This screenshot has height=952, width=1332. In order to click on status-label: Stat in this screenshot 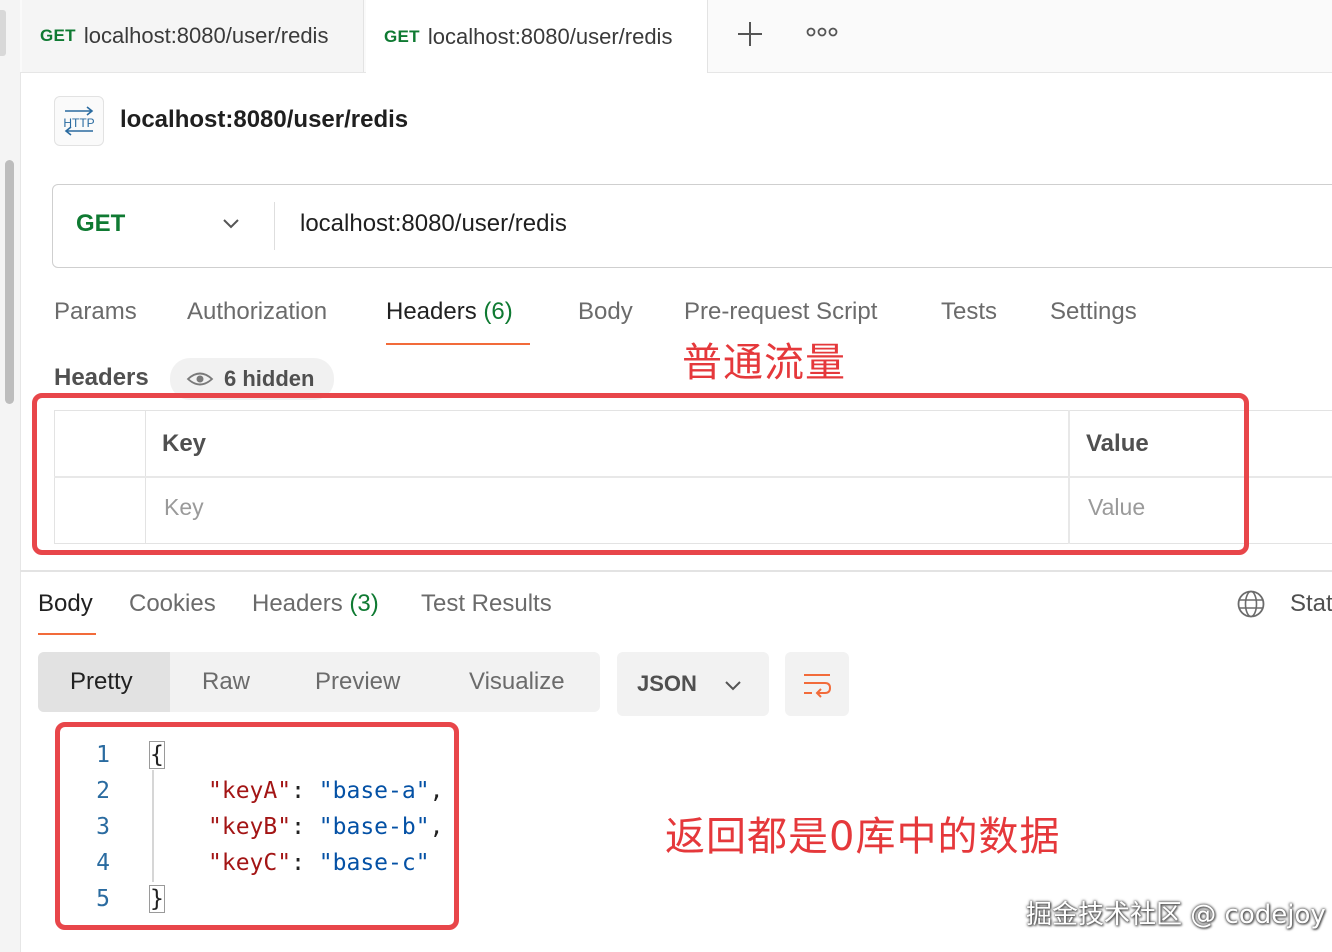, I will do `click(1311, 603)`.